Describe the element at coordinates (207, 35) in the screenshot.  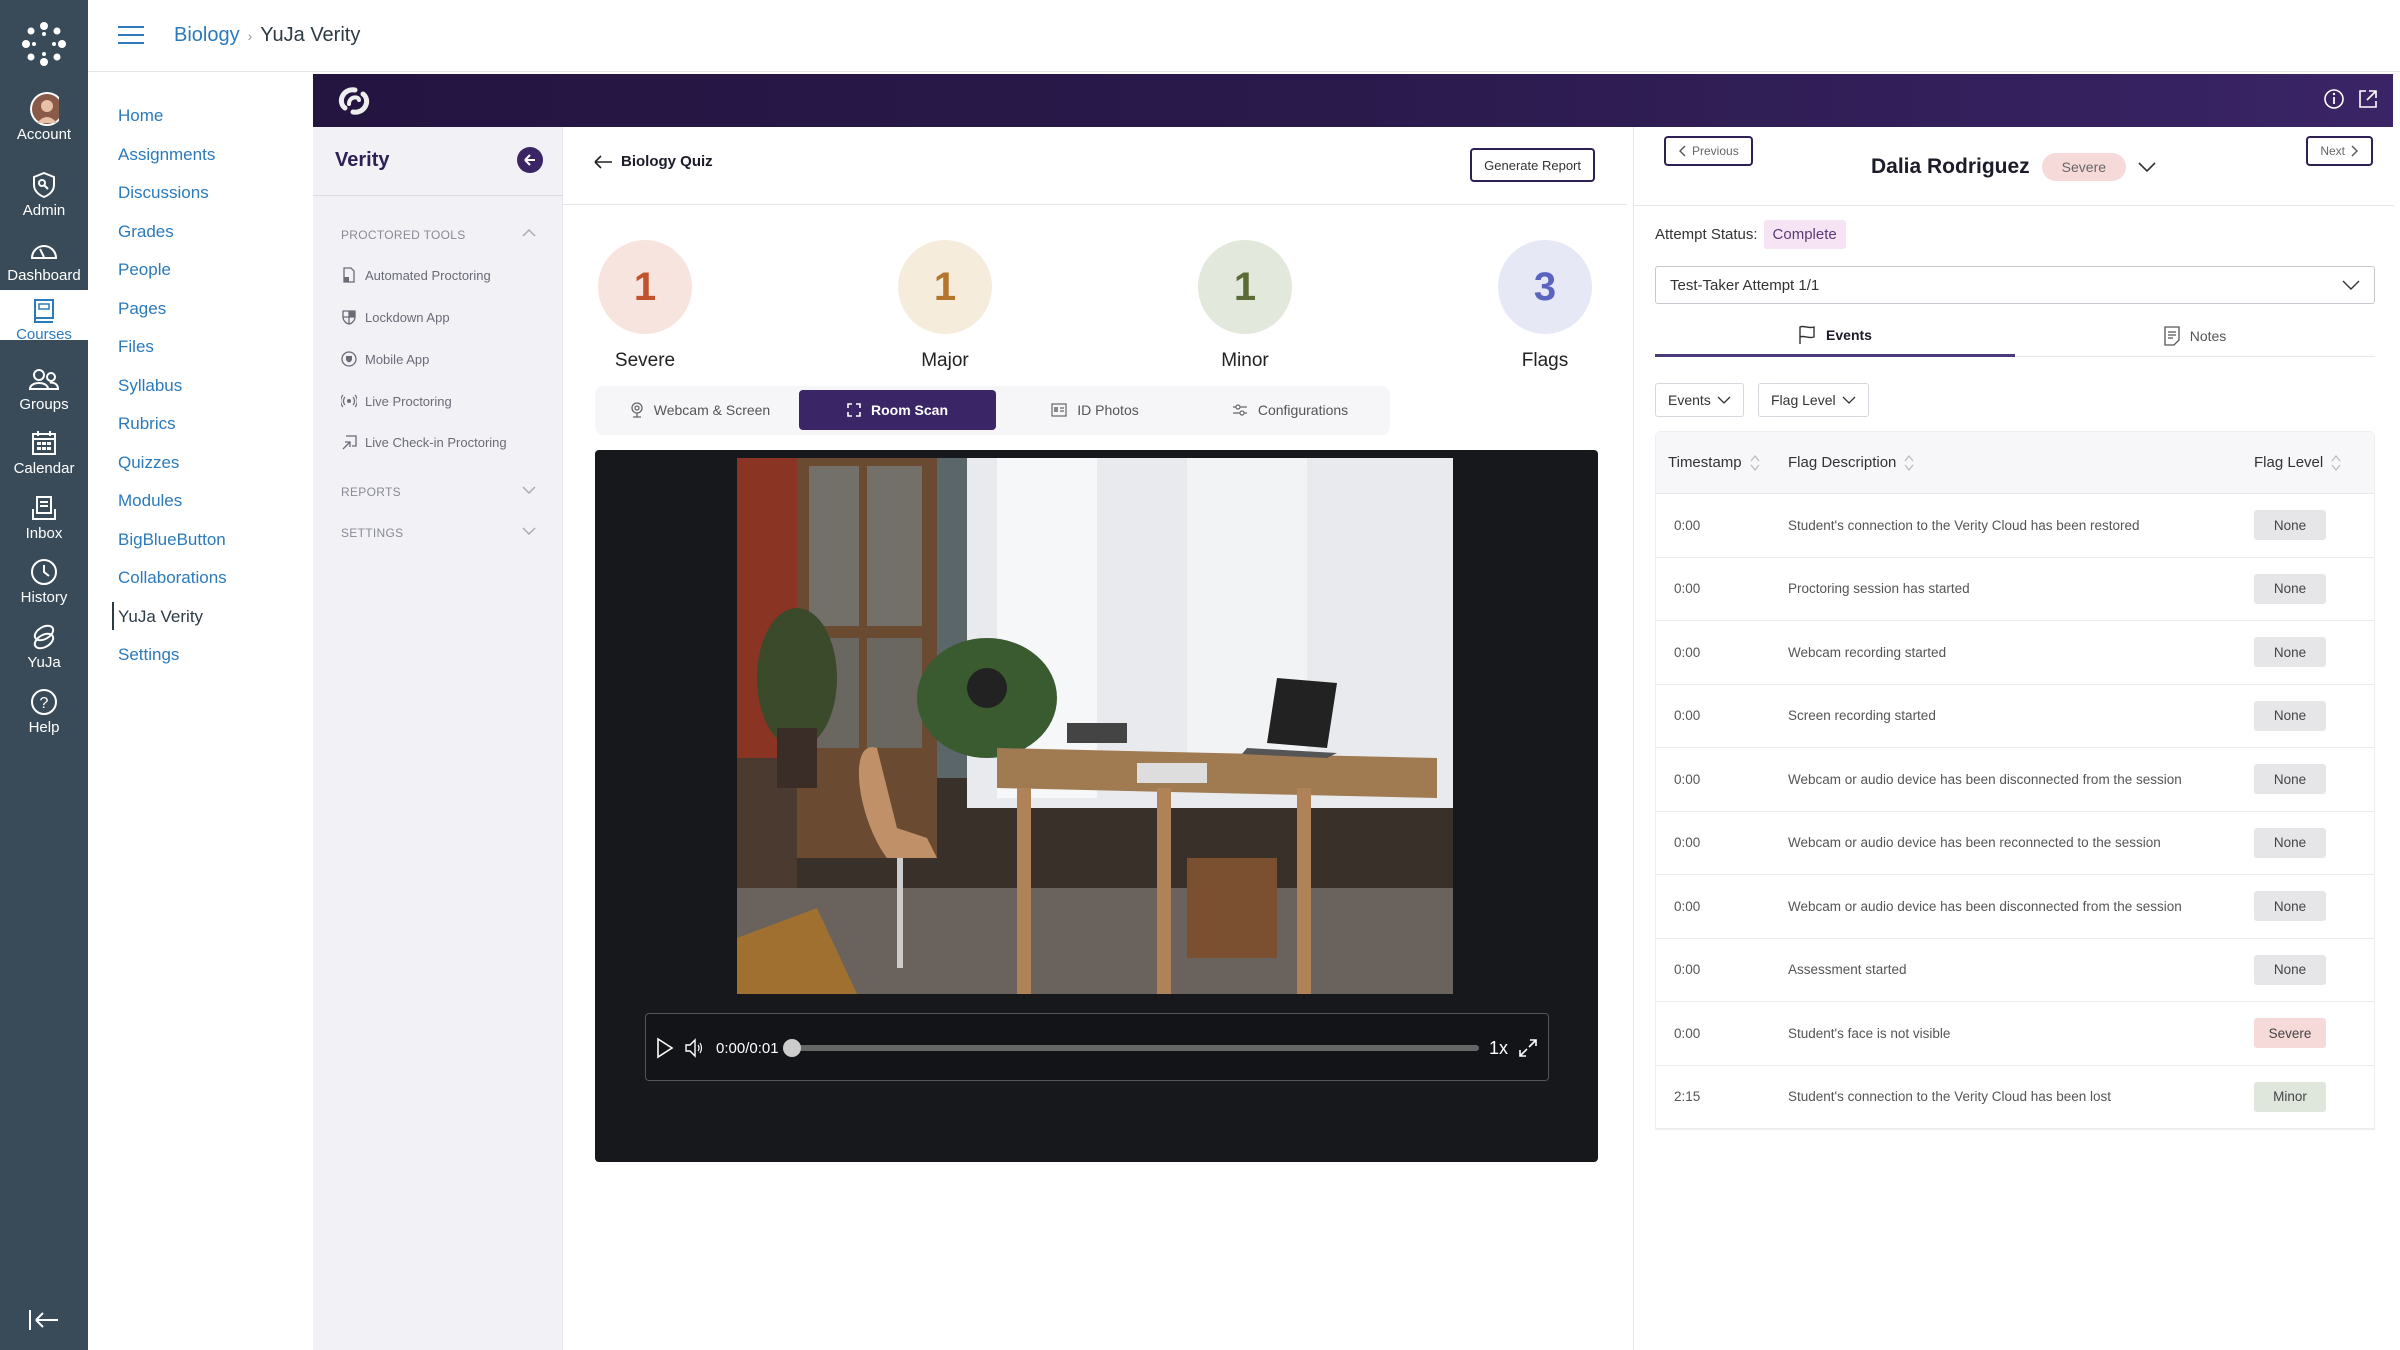
I see `breadcrumb-course-link: Biology` at that location.